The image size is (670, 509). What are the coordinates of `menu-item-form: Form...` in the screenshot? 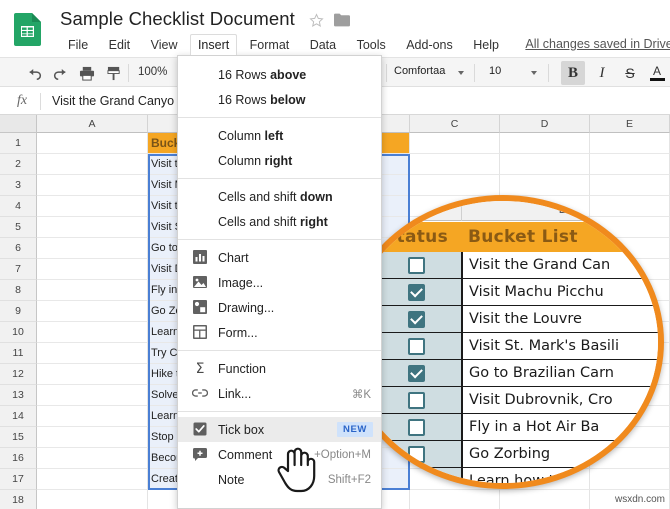 It's located at (279, 332).